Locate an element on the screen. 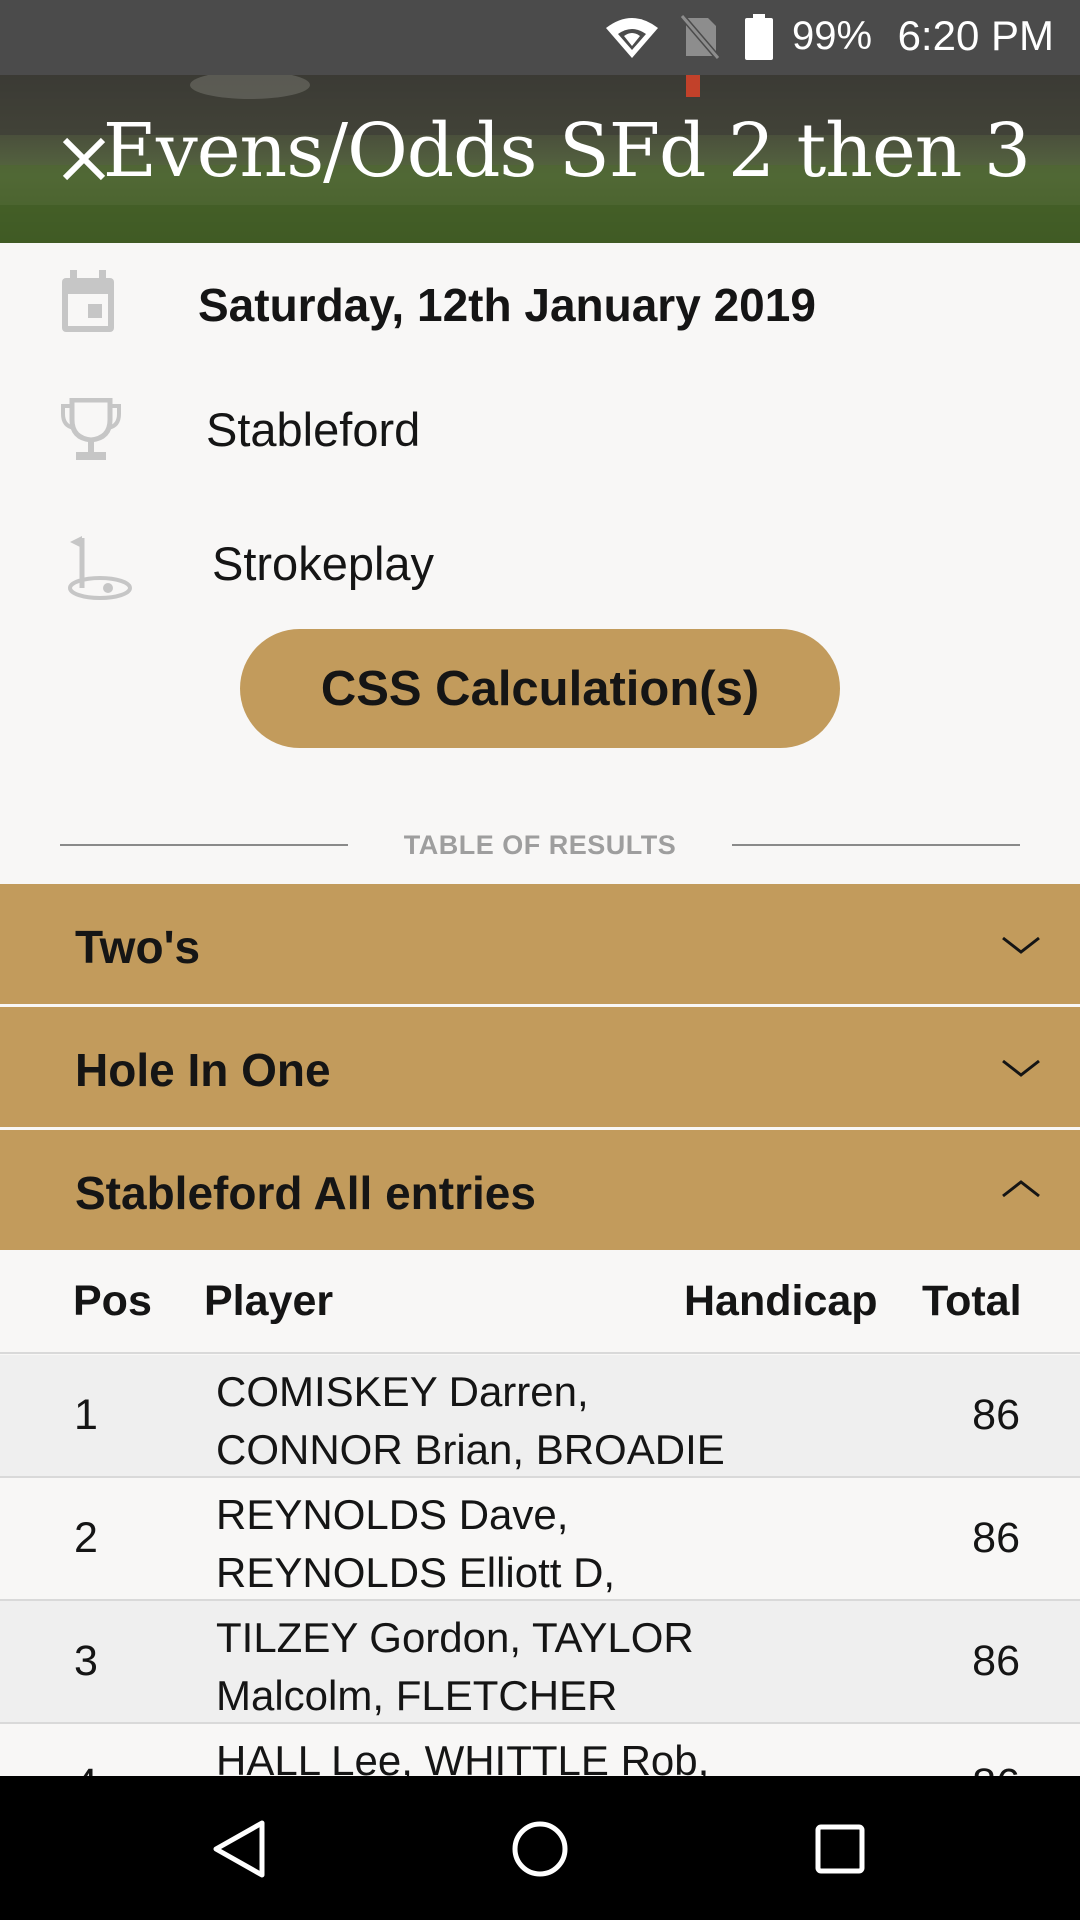  row-position: 3 is located at coordinates (86, 1661).